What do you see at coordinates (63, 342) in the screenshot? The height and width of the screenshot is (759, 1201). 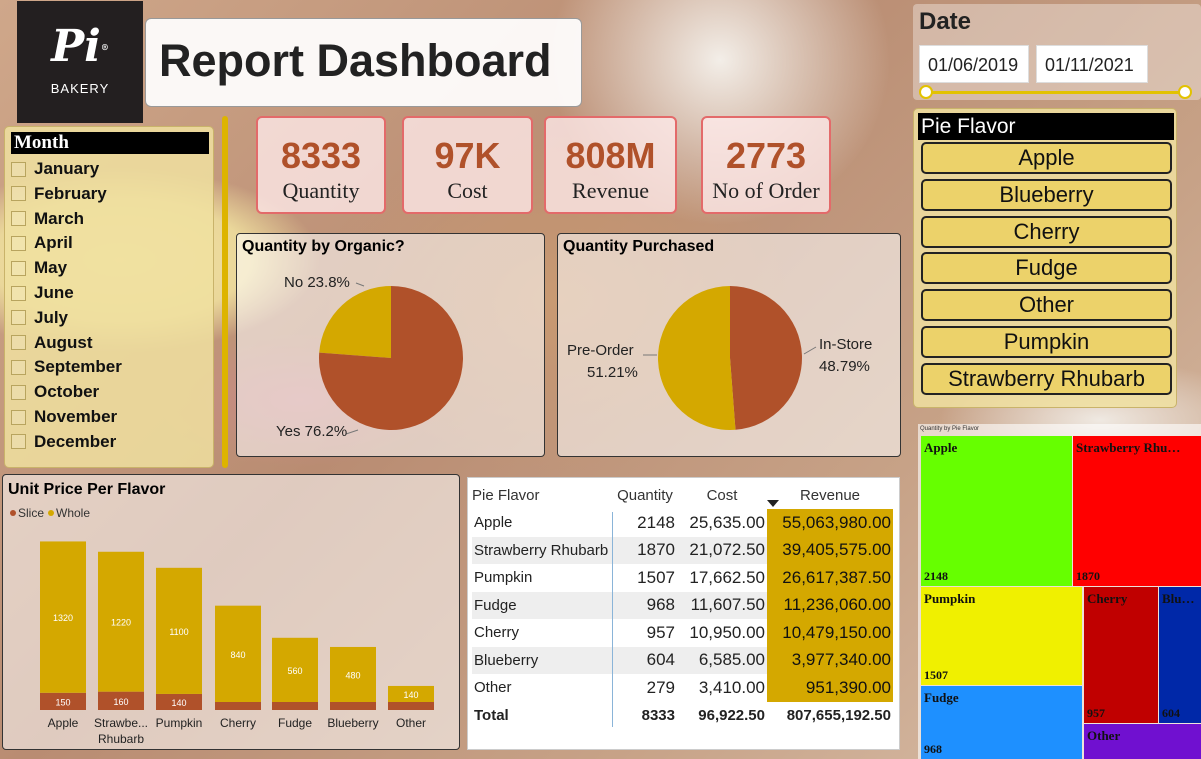 I see `month-label: August` at bounding box center [63, 342].